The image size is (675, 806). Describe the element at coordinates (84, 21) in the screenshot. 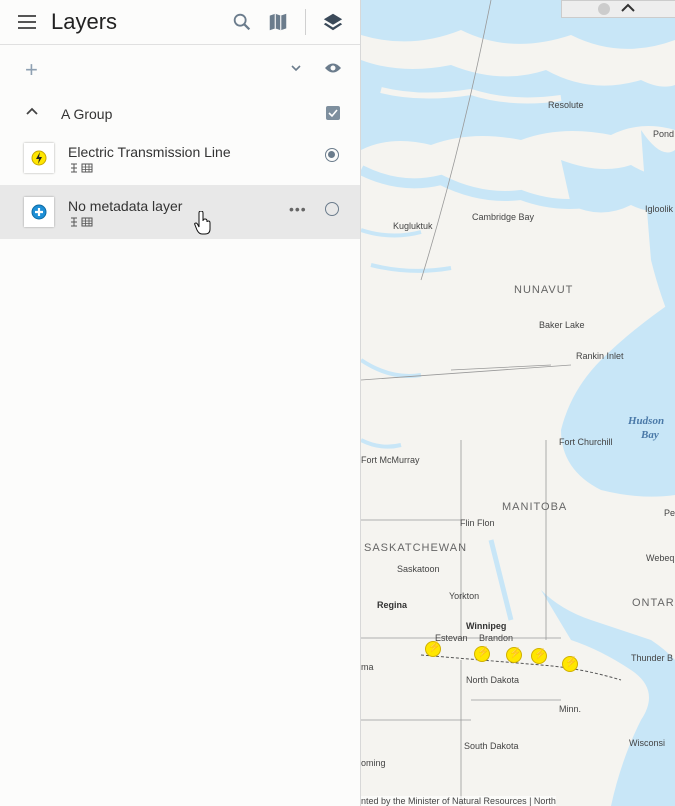

I see `panel-title: Layers` at that location.